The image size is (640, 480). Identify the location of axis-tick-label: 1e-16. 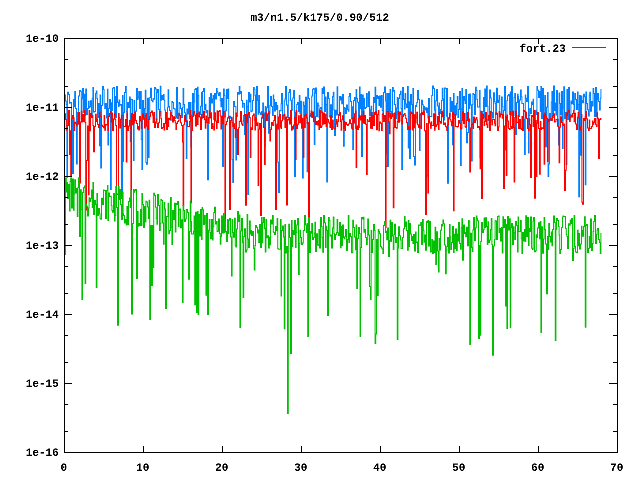
(42, 454).